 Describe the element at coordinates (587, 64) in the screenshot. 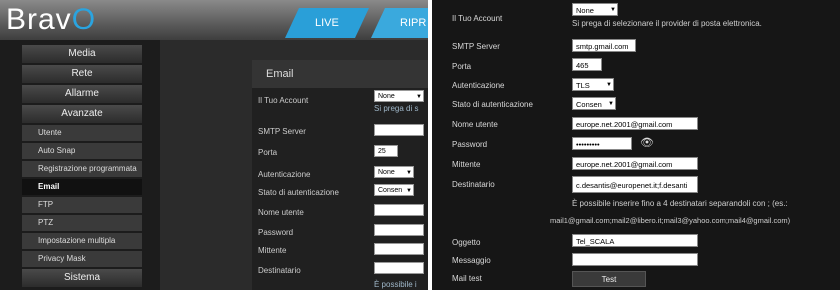

I see `porta-input: 465` at that location.